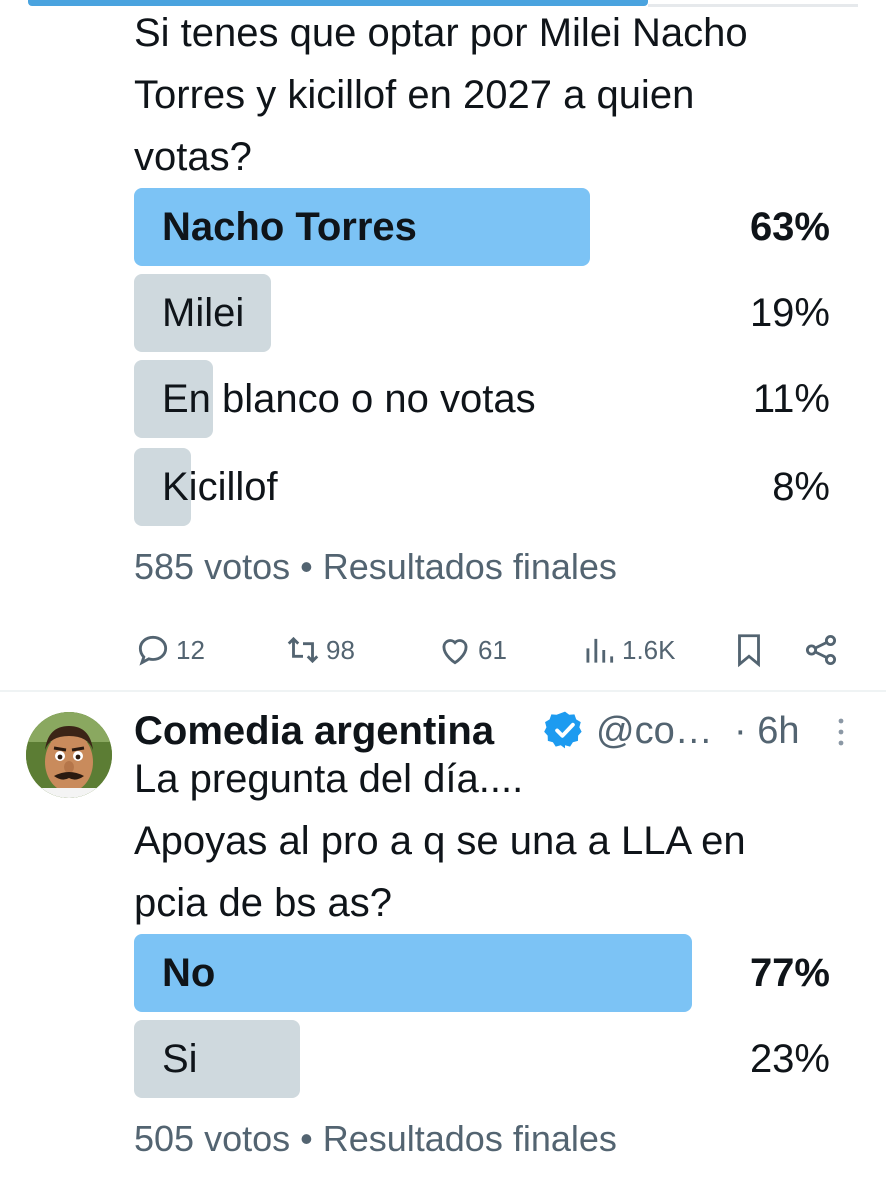 The width and height of the screenshot is (886, 1199). I want to click on poll-option-label: Si, so click(180, 1059).